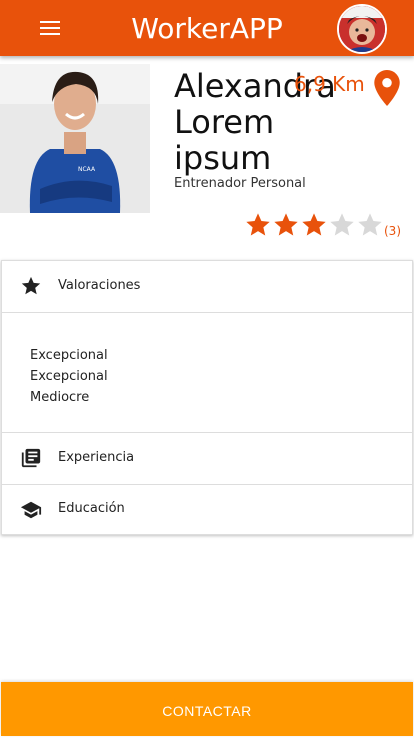  Describe the element at coordinates (392, 231) in the screenshot. I see `rating-count: (3)` at that location.